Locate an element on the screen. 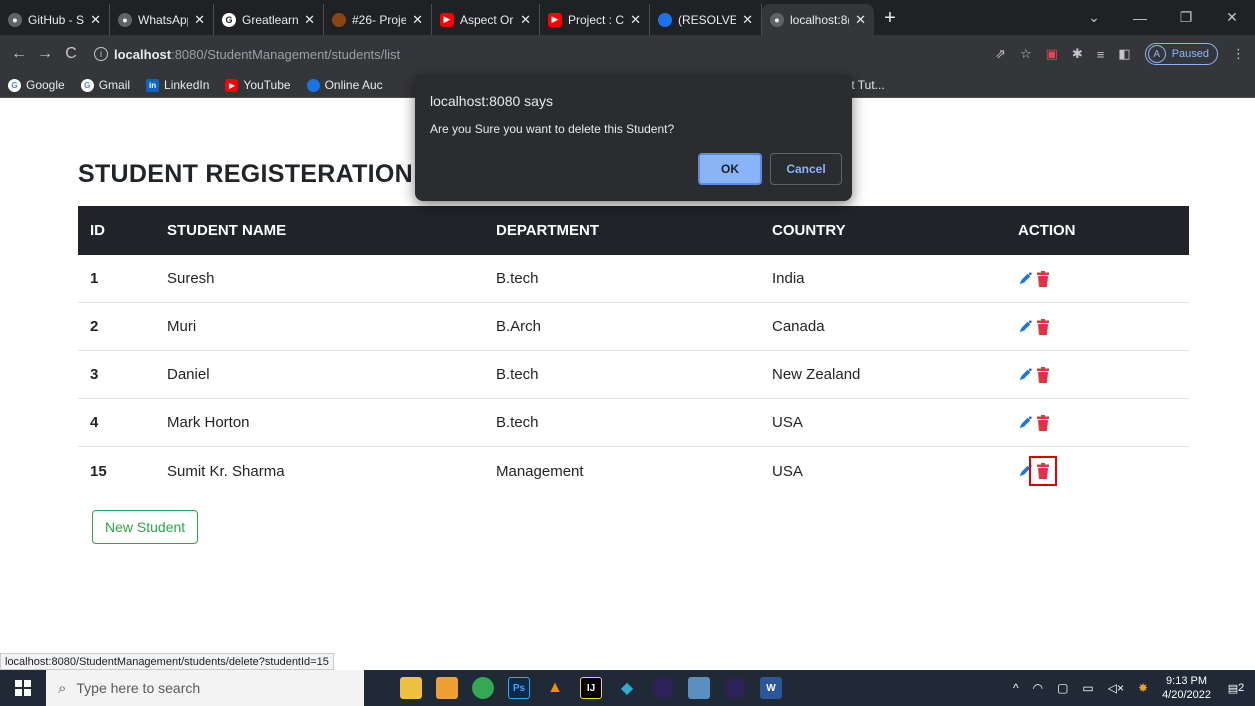 This screenshot has width=1255, height=706. cell-name: Daniel is located at coordinates (188, 374).